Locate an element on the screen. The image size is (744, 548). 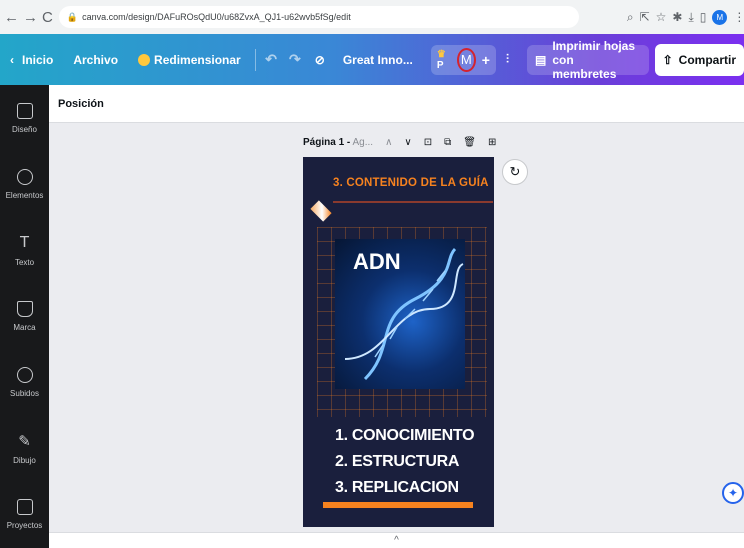
sidebar-item-text: T Texto is located at coordinates (24, 250).